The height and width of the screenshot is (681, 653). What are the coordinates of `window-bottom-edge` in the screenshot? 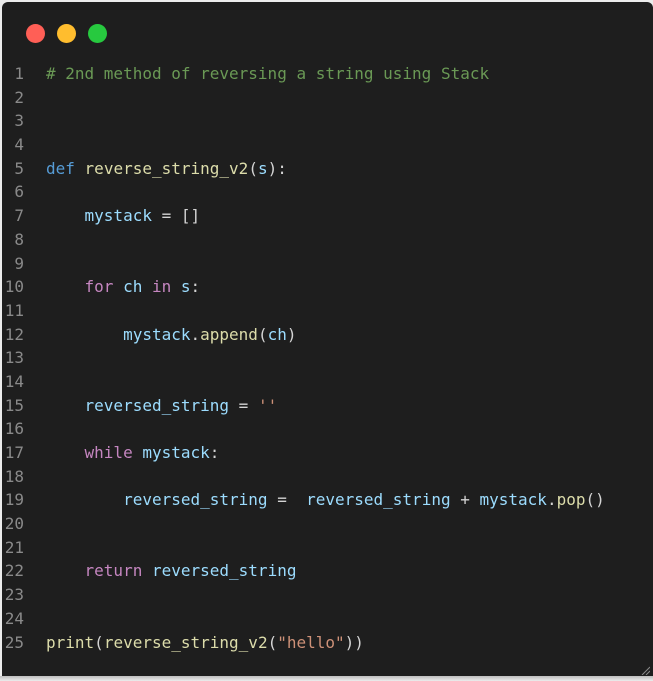 It's located at (326, 678).